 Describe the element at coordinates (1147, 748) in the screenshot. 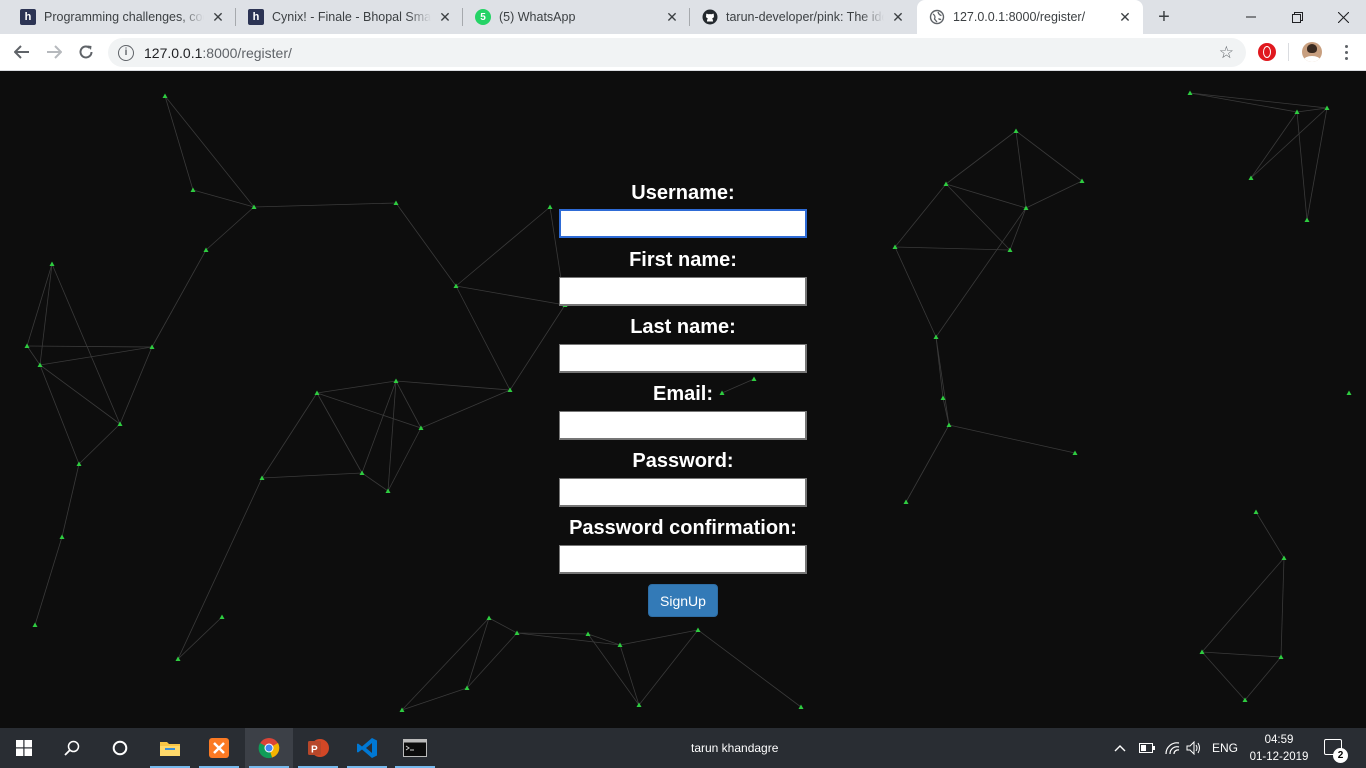

I see `battery-icon` at that location.